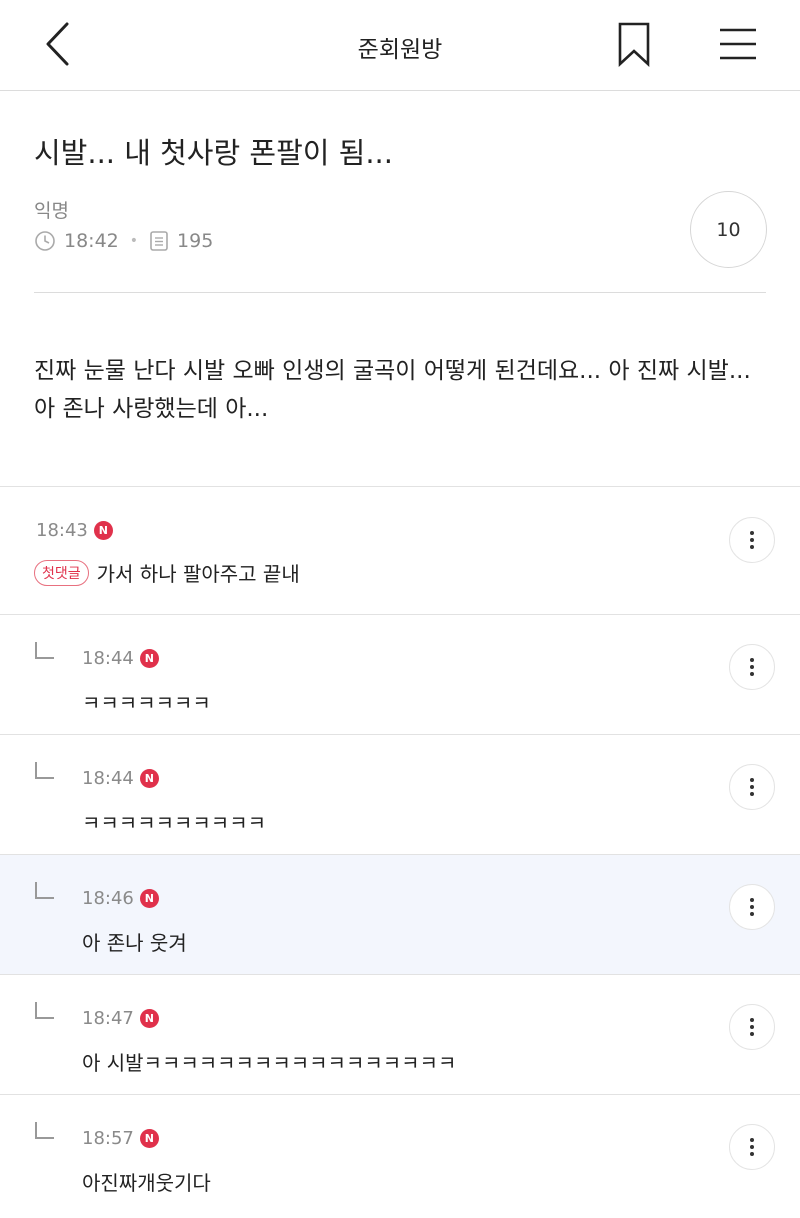 The image size is (800, 1218). Describe the element at coordinates (174, 823) in the screenshot. I see `comment-text: ㅋㅋㅋㅋㅋㅋㅋㅋㅋㅋ` at that location.